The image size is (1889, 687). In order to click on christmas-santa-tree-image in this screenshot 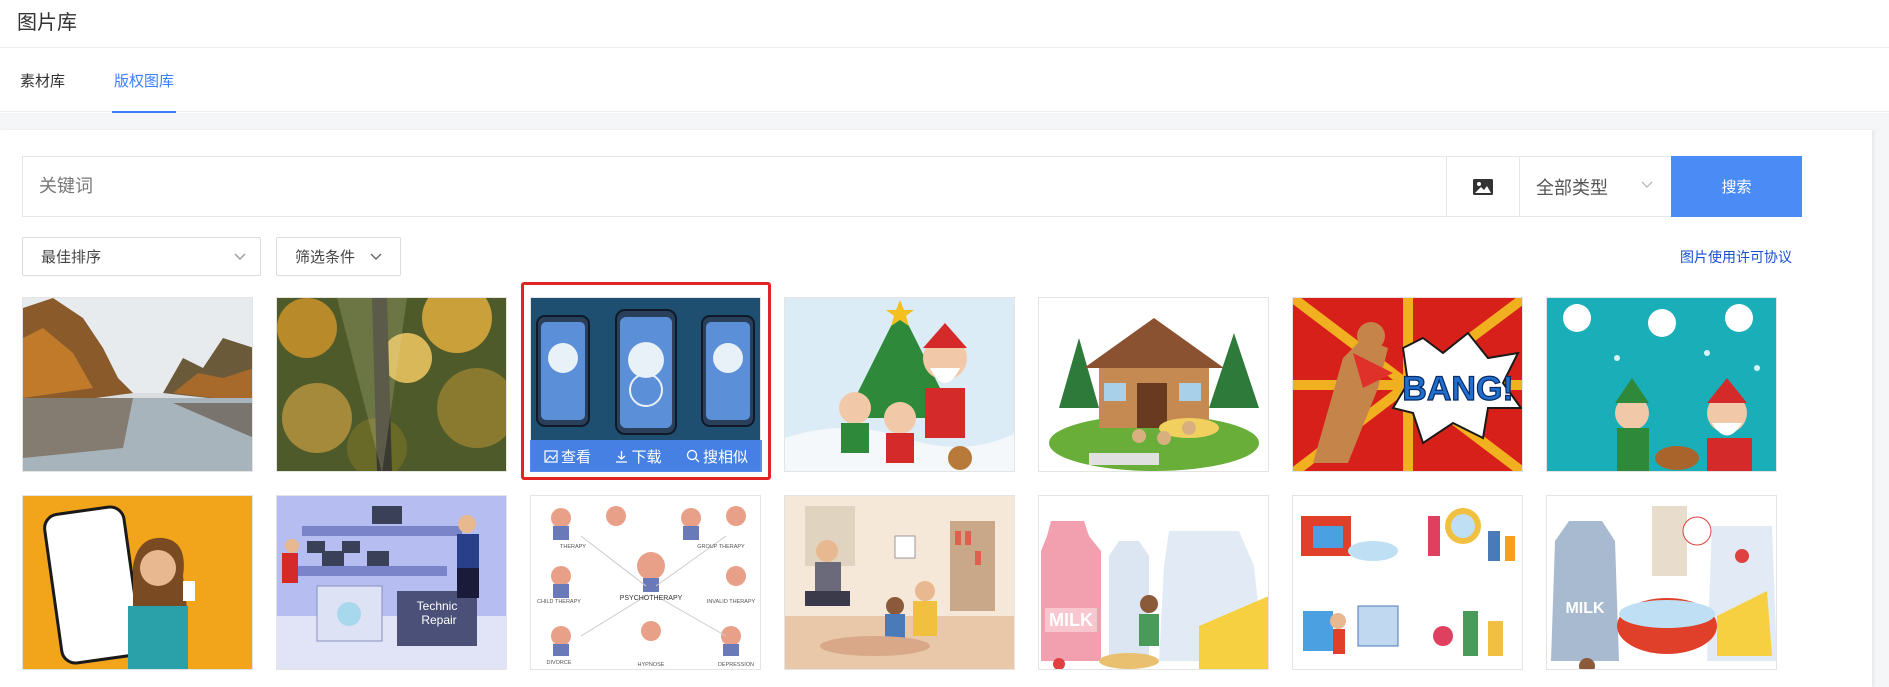, I will do `click(899, 384)`.